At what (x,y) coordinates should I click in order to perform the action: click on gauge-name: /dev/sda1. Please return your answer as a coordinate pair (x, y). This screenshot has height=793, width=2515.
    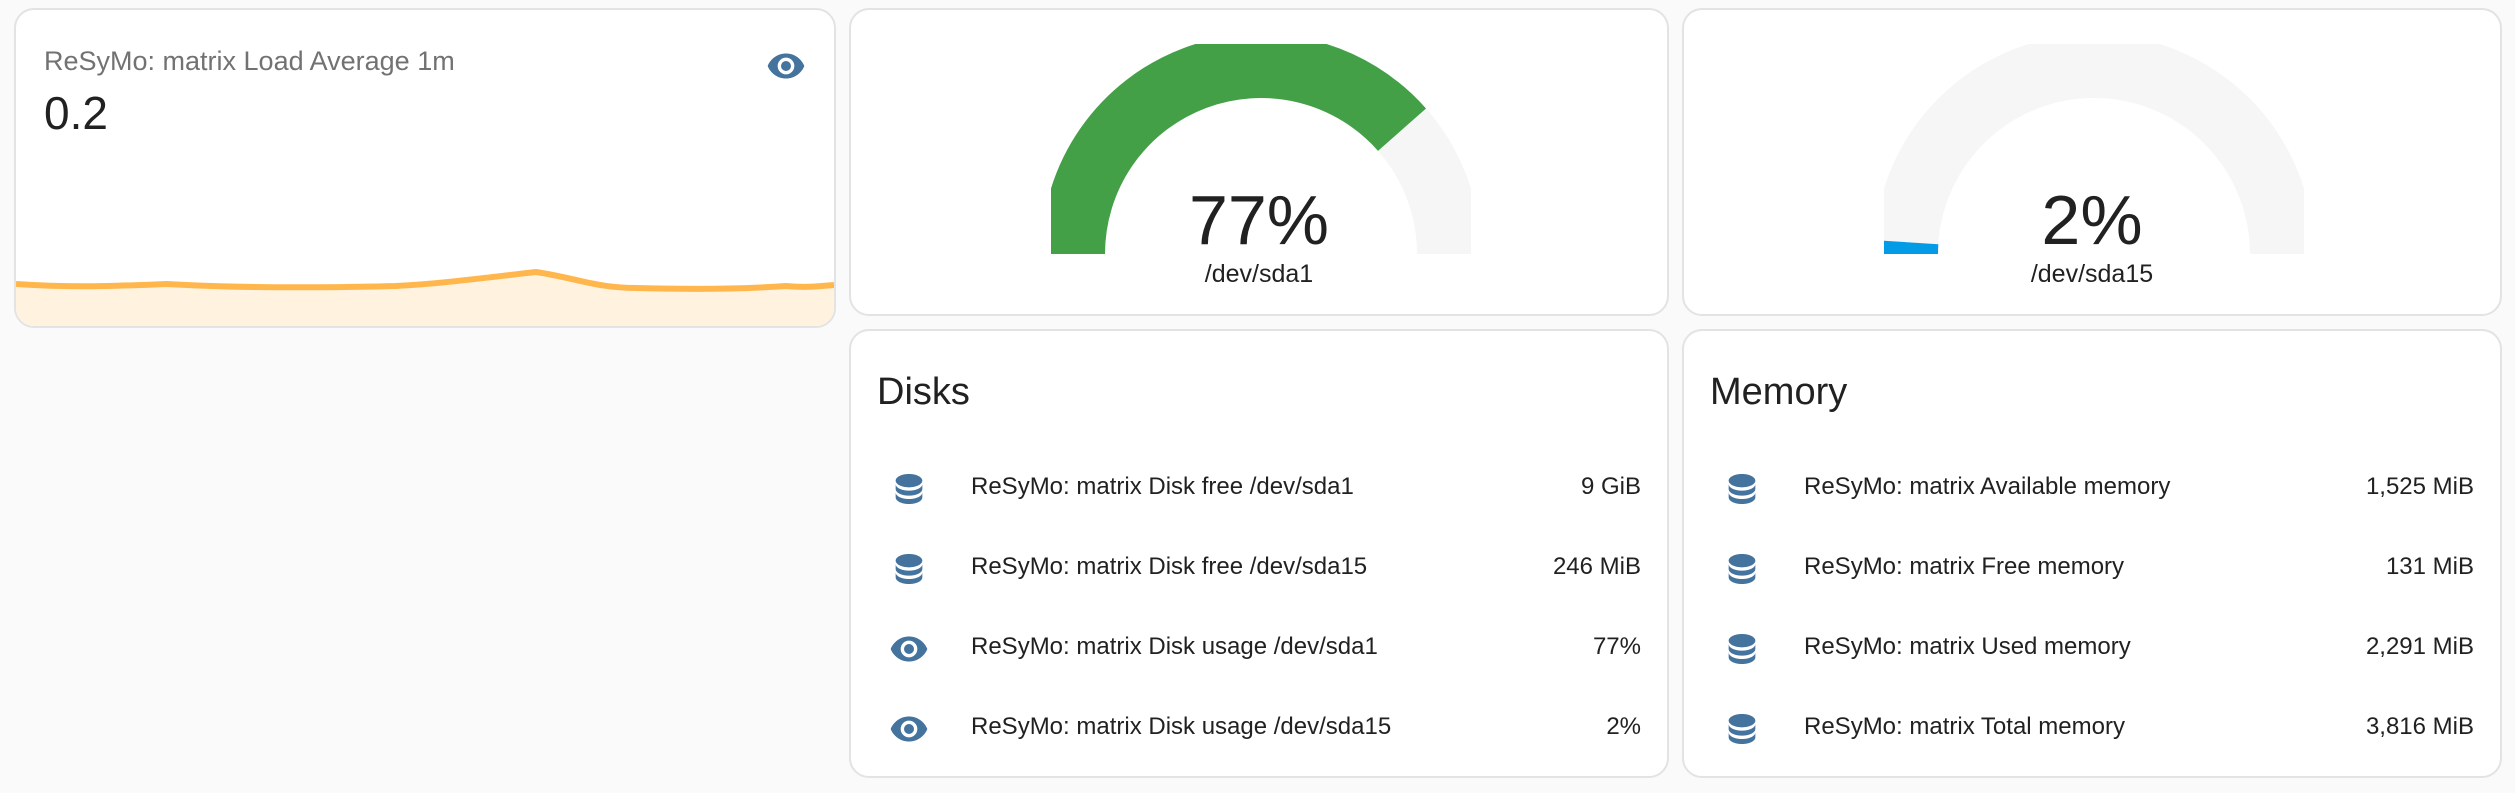
    Looking at the image, I should click on (1259, 274).